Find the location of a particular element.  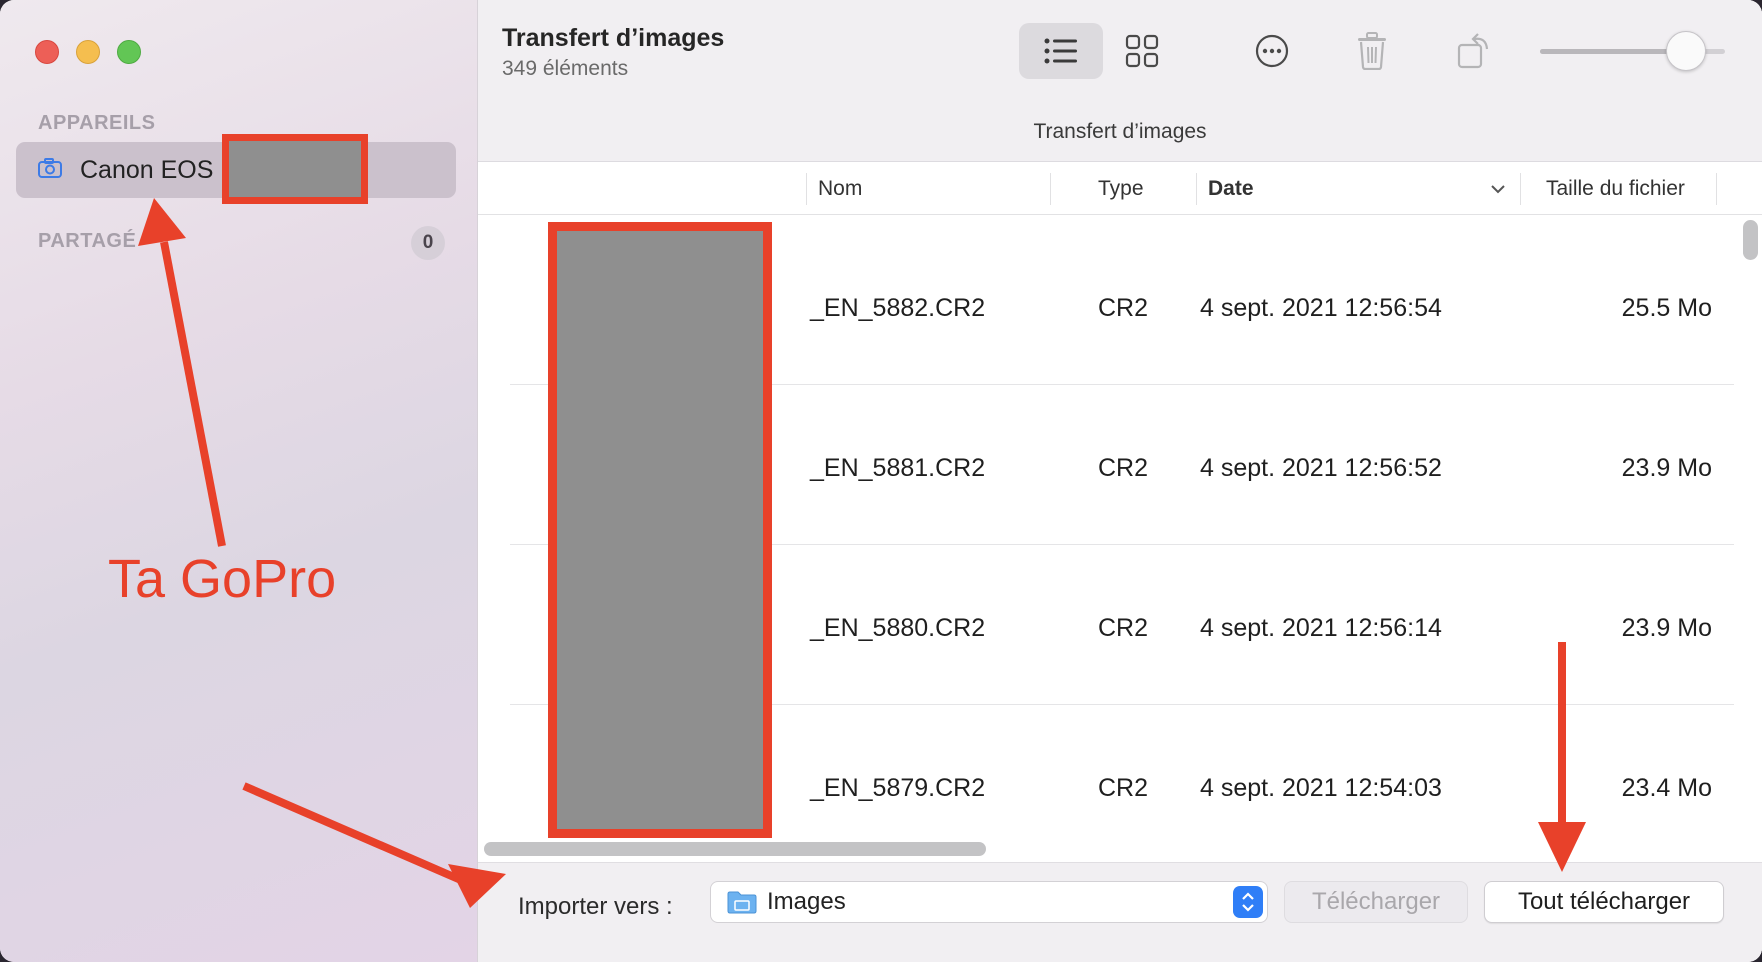

download-button: Télécharger is located at coordinates (1376, 902).